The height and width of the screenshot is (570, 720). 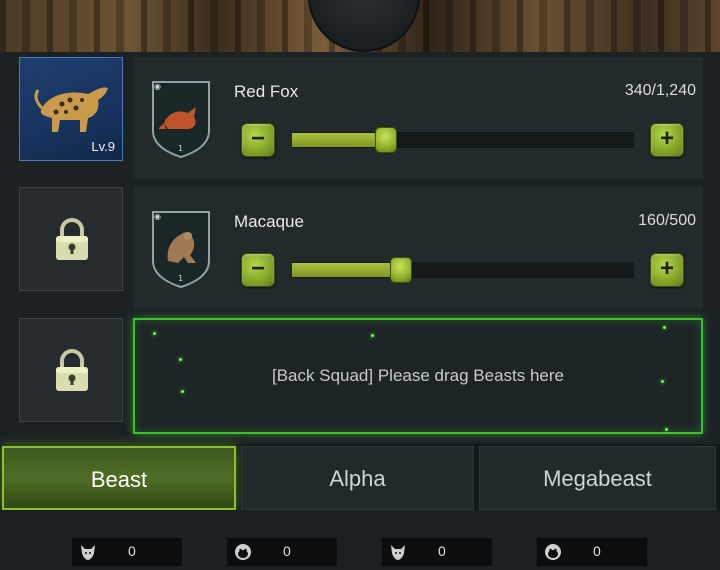 What do you see at coordinates (360, 540) in the screenshot?
I see `beast-counters-bar: 0 0 0 0` at bounding box center [360, 540].